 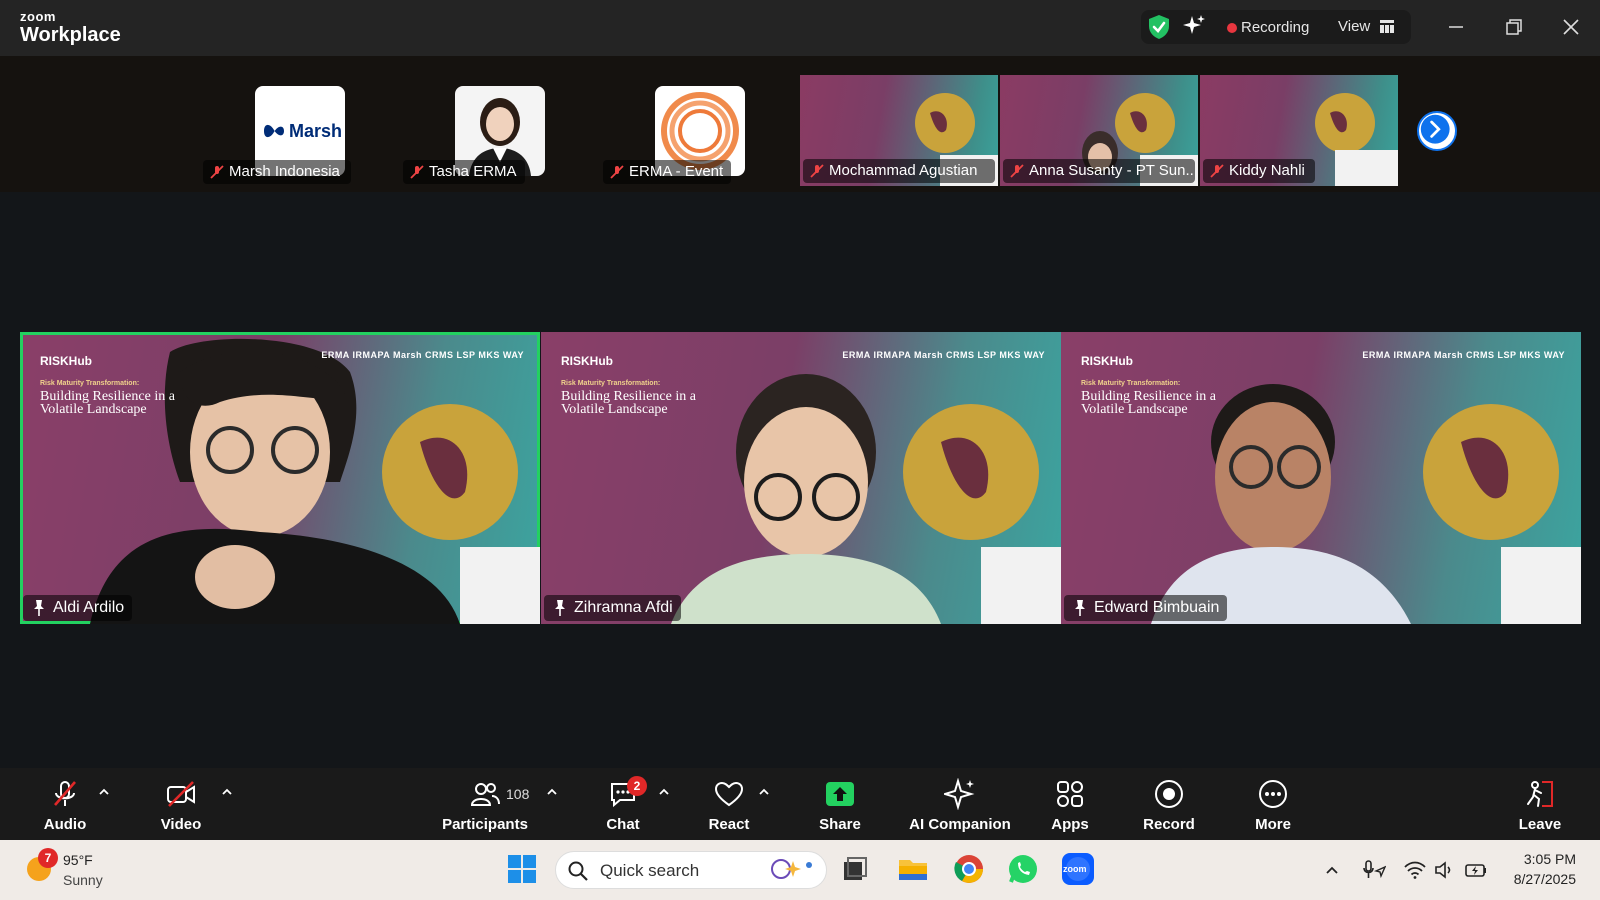 I want to click on file-explorer-icon, so click(x=913, y=869).